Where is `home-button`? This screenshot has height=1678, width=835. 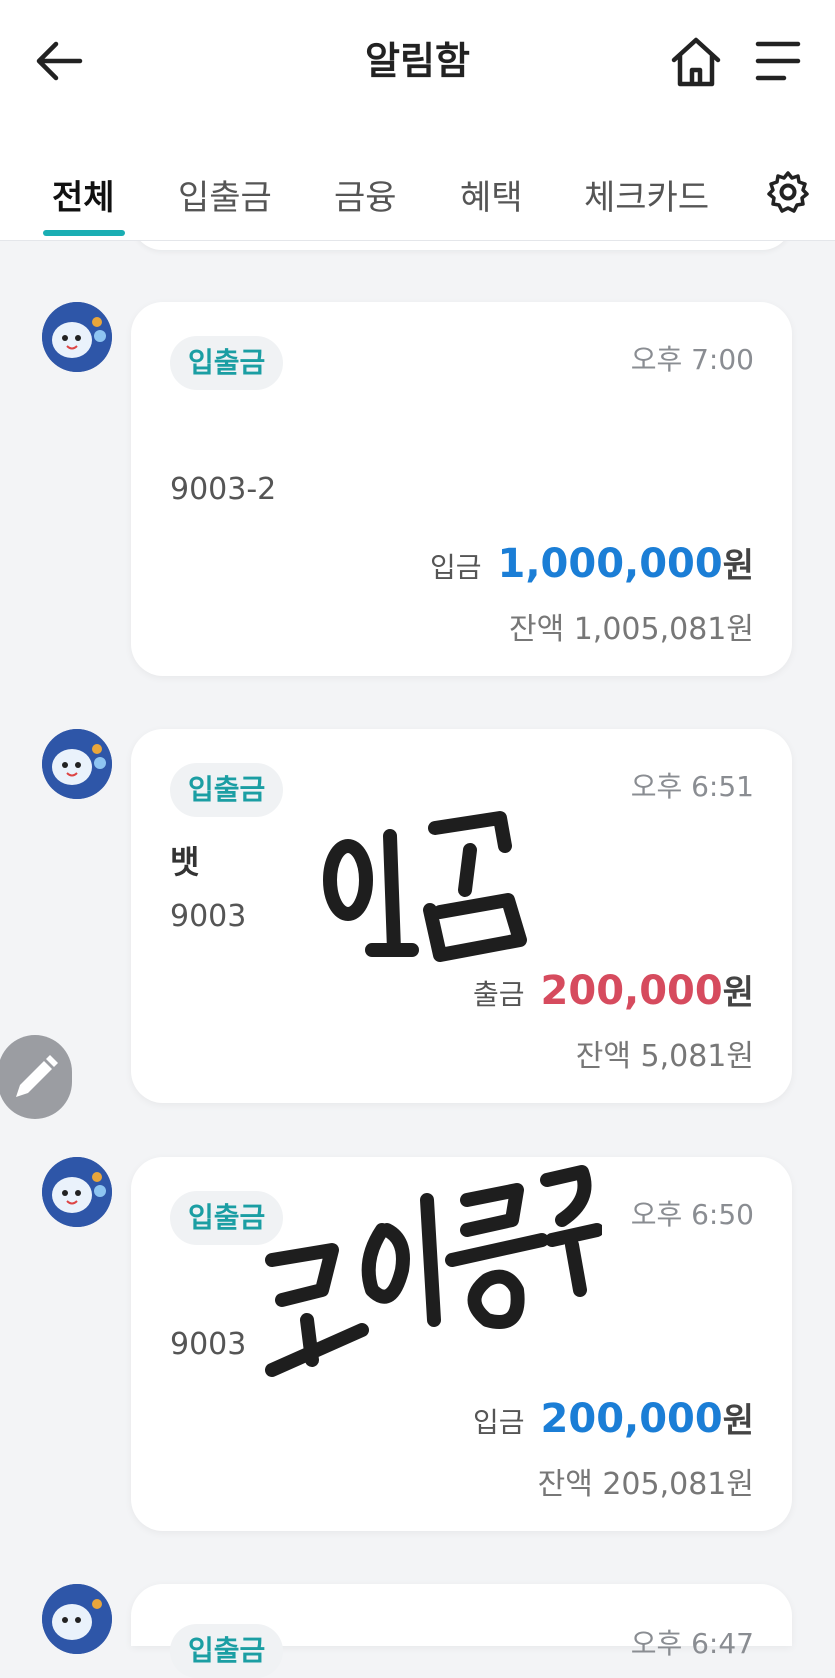 home-button is located at coordinates (696, 62).